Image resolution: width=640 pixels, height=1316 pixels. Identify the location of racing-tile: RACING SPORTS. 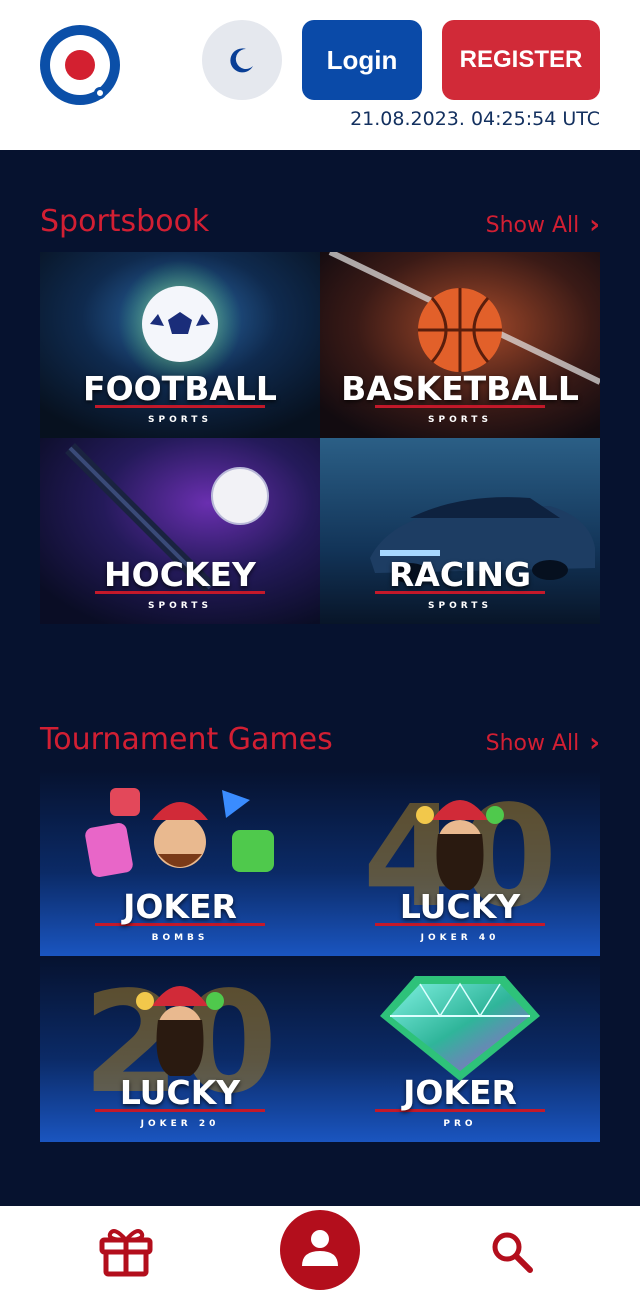
(460, 531).